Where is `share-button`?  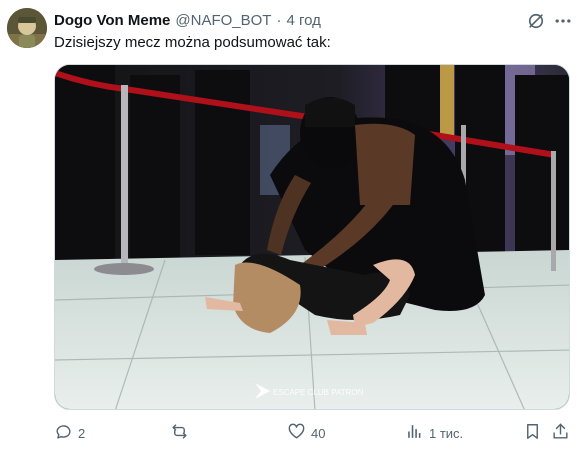
share-button is located at coordinates (560, 433).